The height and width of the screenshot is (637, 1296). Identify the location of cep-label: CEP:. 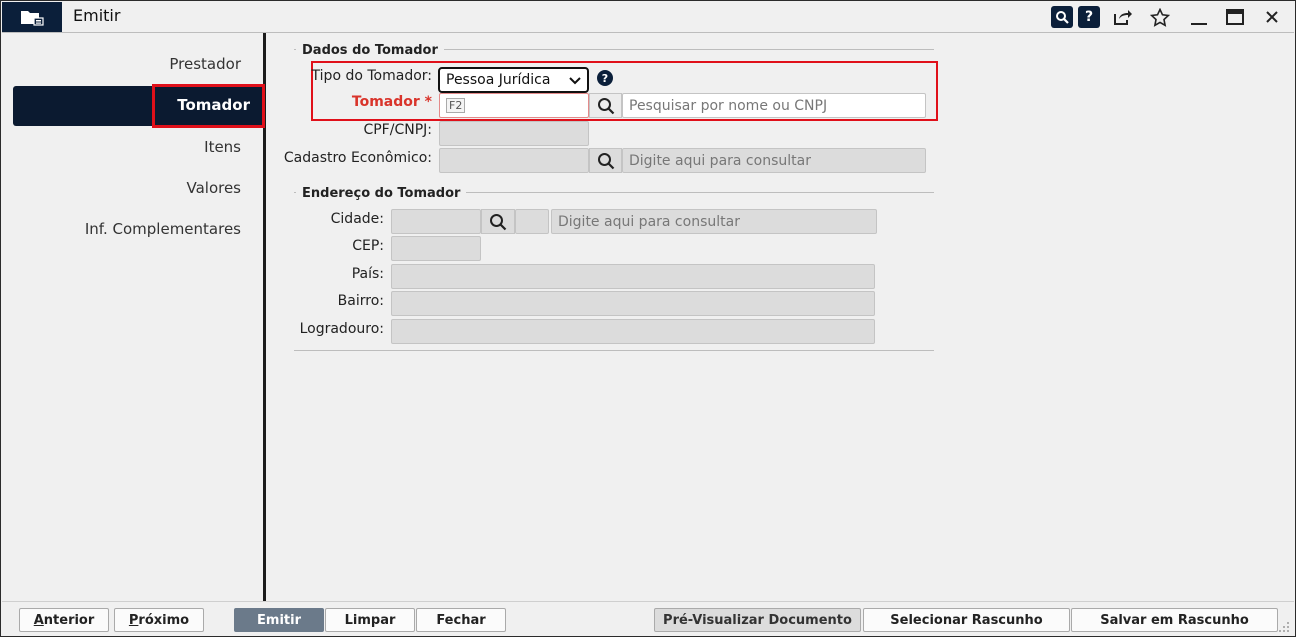
(368, 246).